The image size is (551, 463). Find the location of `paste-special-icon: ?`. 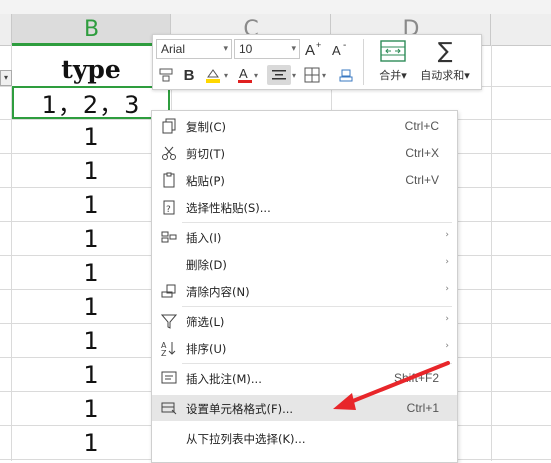

paste-special-icon: ? is located at coordinates (169, 207).